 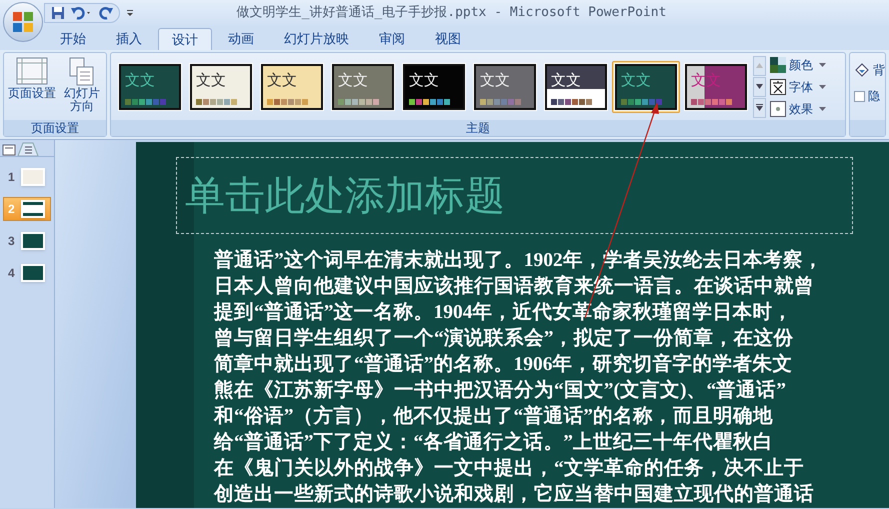 I want to click on group-label: 页面设置, so click(x=55, y=128).